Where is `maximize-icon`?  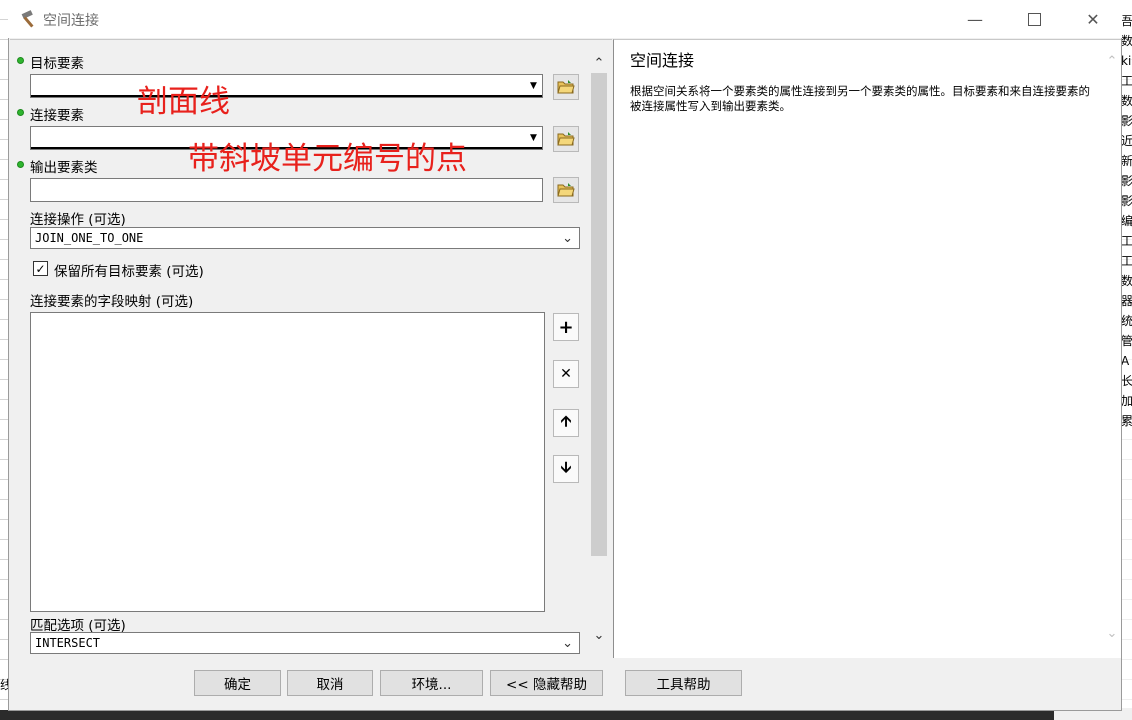 maximize-icon is located at coordinates (1034, 19).